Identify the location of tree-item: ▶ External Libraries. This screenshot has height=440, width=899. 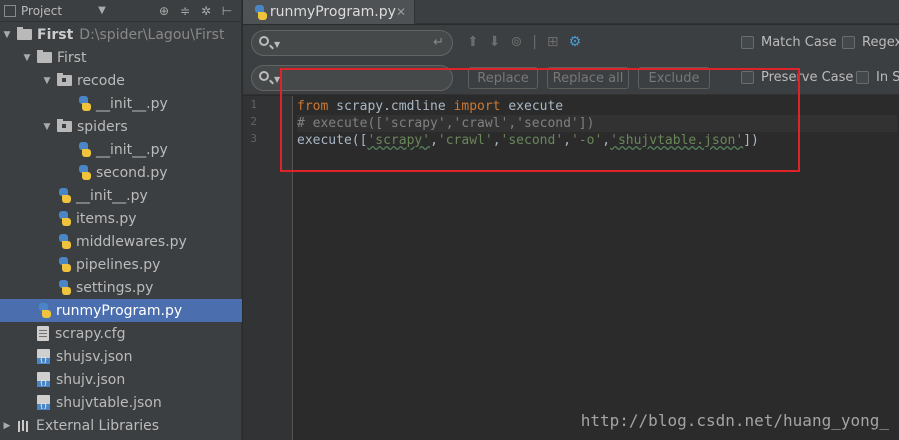
(121, 425).